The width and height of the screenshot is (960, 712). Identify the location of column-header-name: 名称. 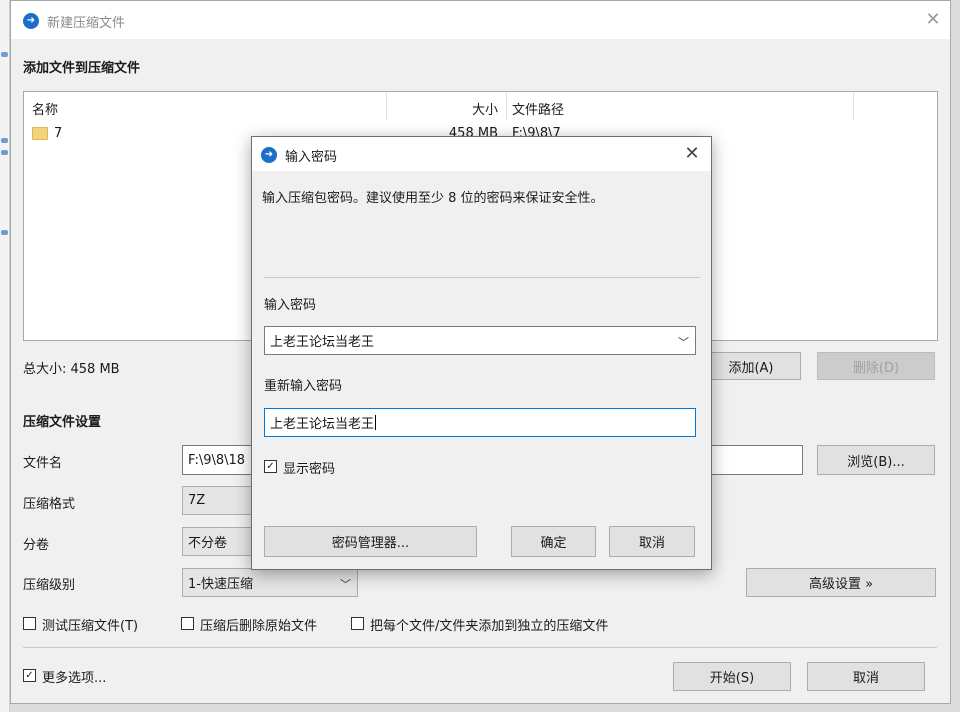
(45, 108).